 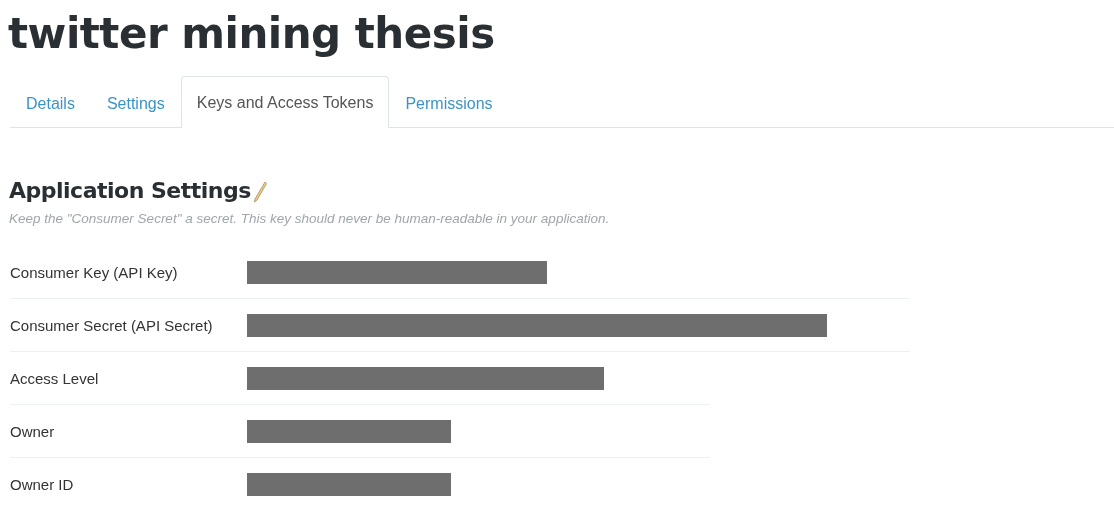 I want to click on field-label: Consumer Secret (API Secret), so click(x=112, y=325).